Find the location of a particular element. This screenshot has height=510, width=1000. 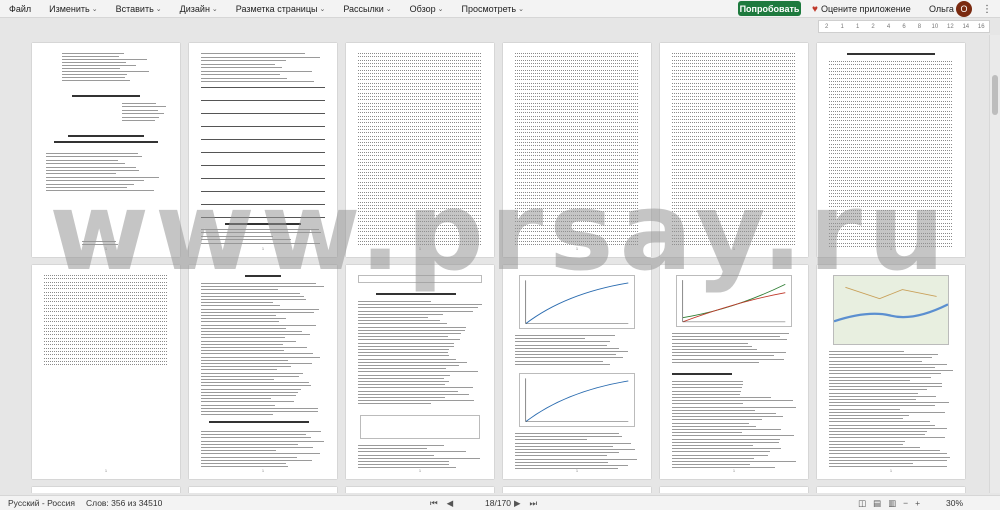

zoom-level: 30% is located at coordinates (954, 503).